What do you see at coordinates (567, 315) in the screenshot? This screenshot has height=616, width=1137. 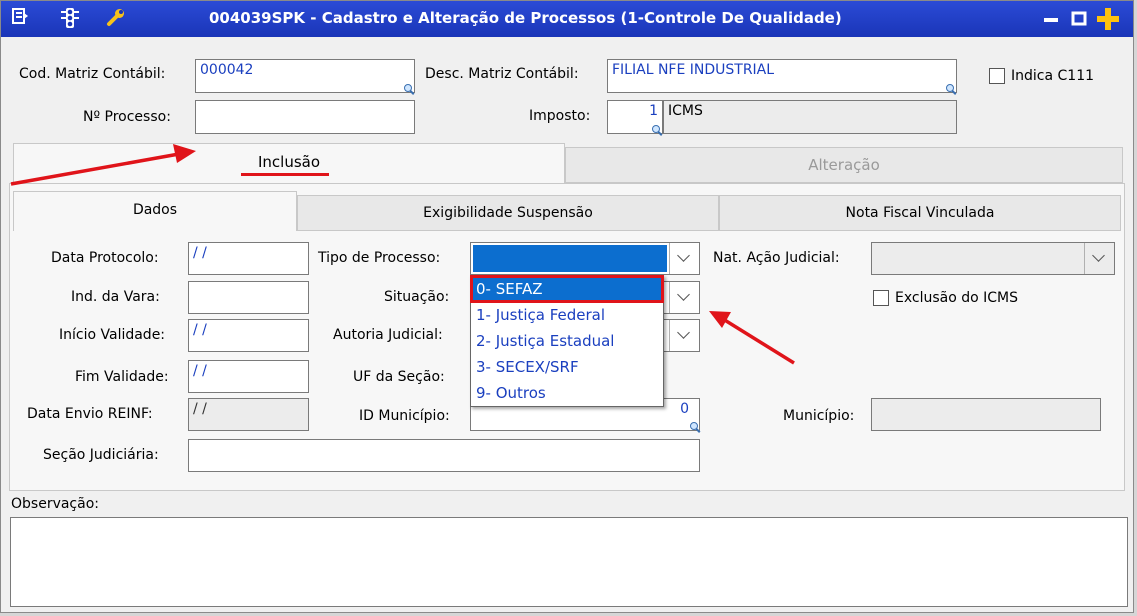 I see `dropdown-option-justica-federal: 1- Justiça Federal` at bounding box center [567, 315].